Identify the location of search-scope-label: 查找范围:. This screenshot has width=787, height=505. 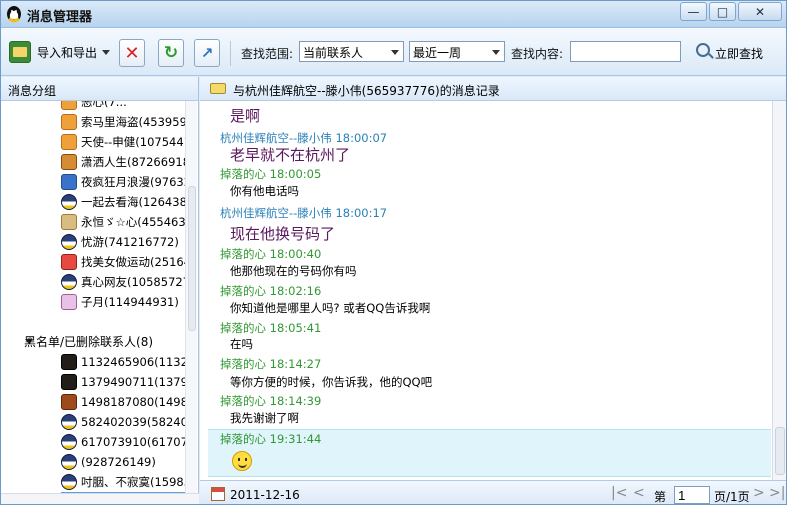
(267, 54).